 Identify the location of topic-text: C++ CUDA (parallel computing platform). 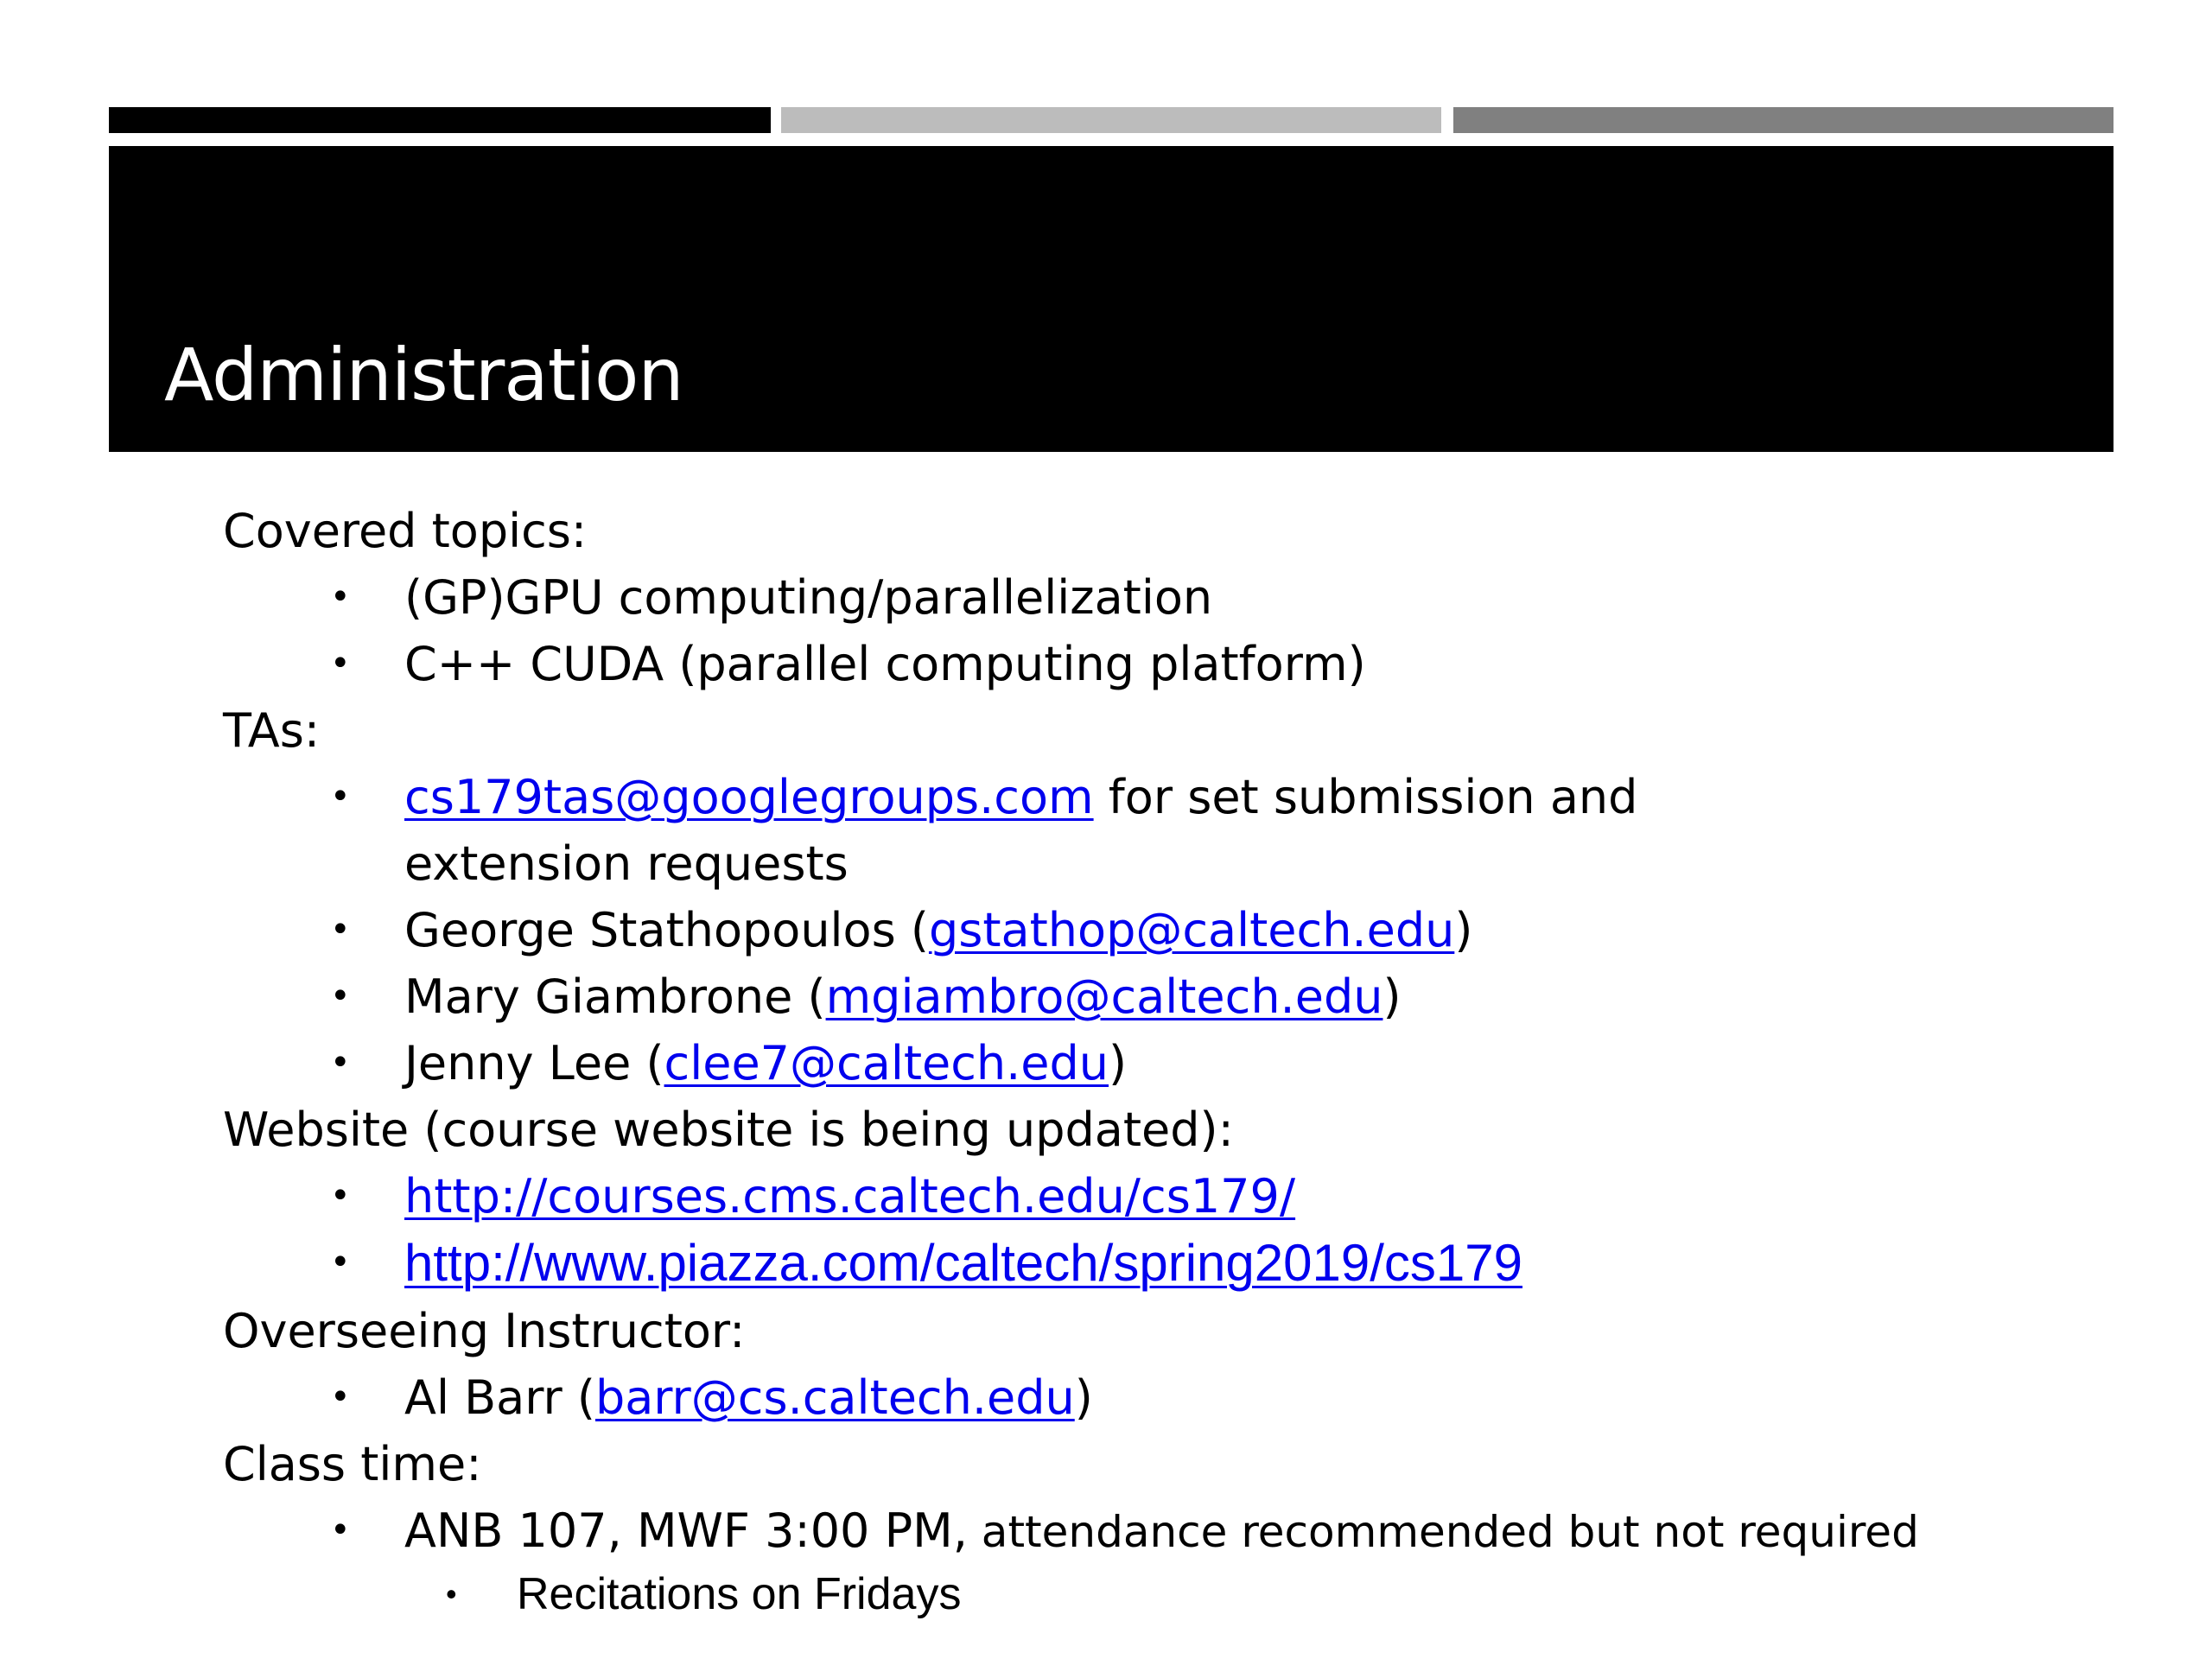
(885, 664).